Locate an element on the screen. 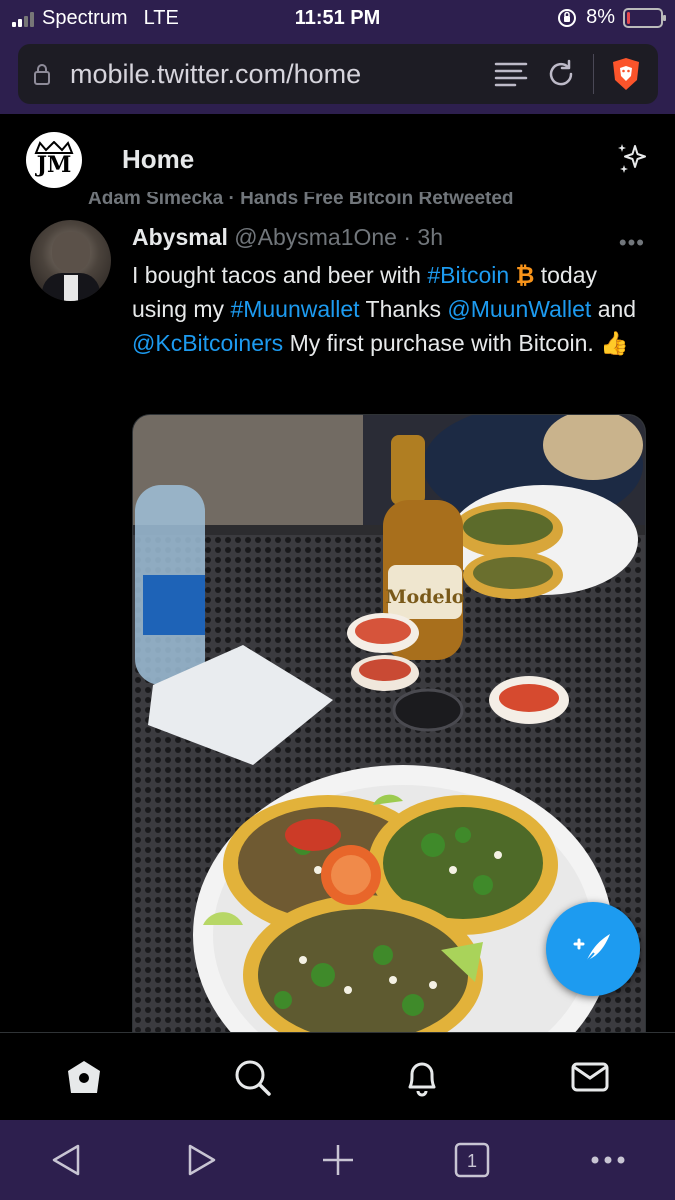 This screenshot has width=675, height=1200. avatar-initials: JM is located at coordinates (54, 165).